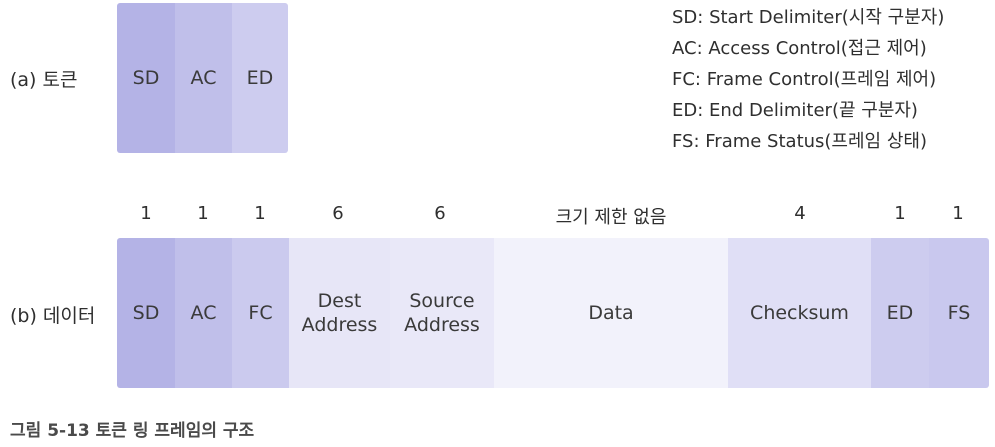  Describe the element at coordinates (900, 213) in the screenshot. I see `size-label-ed: 1` at that location.